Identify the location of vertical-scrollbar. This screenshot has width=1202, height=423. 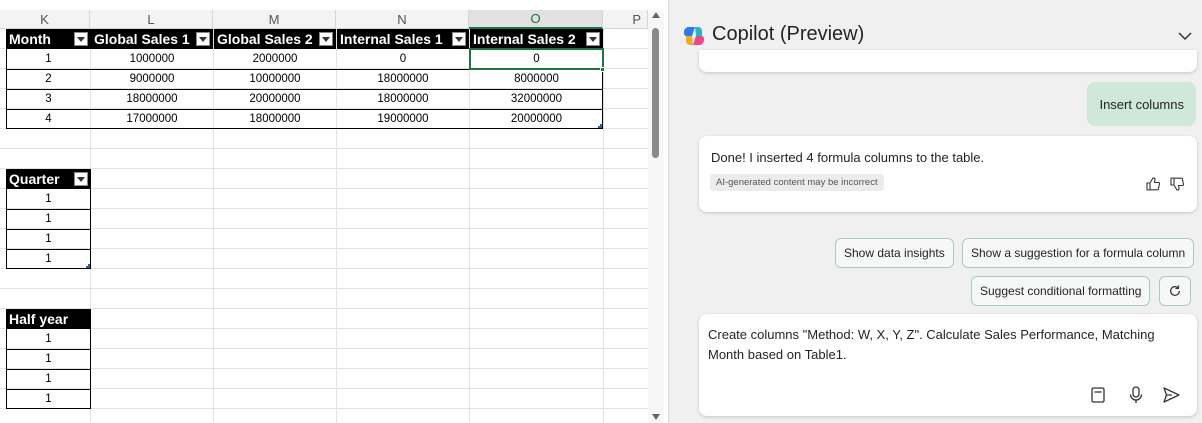
(656, 216).